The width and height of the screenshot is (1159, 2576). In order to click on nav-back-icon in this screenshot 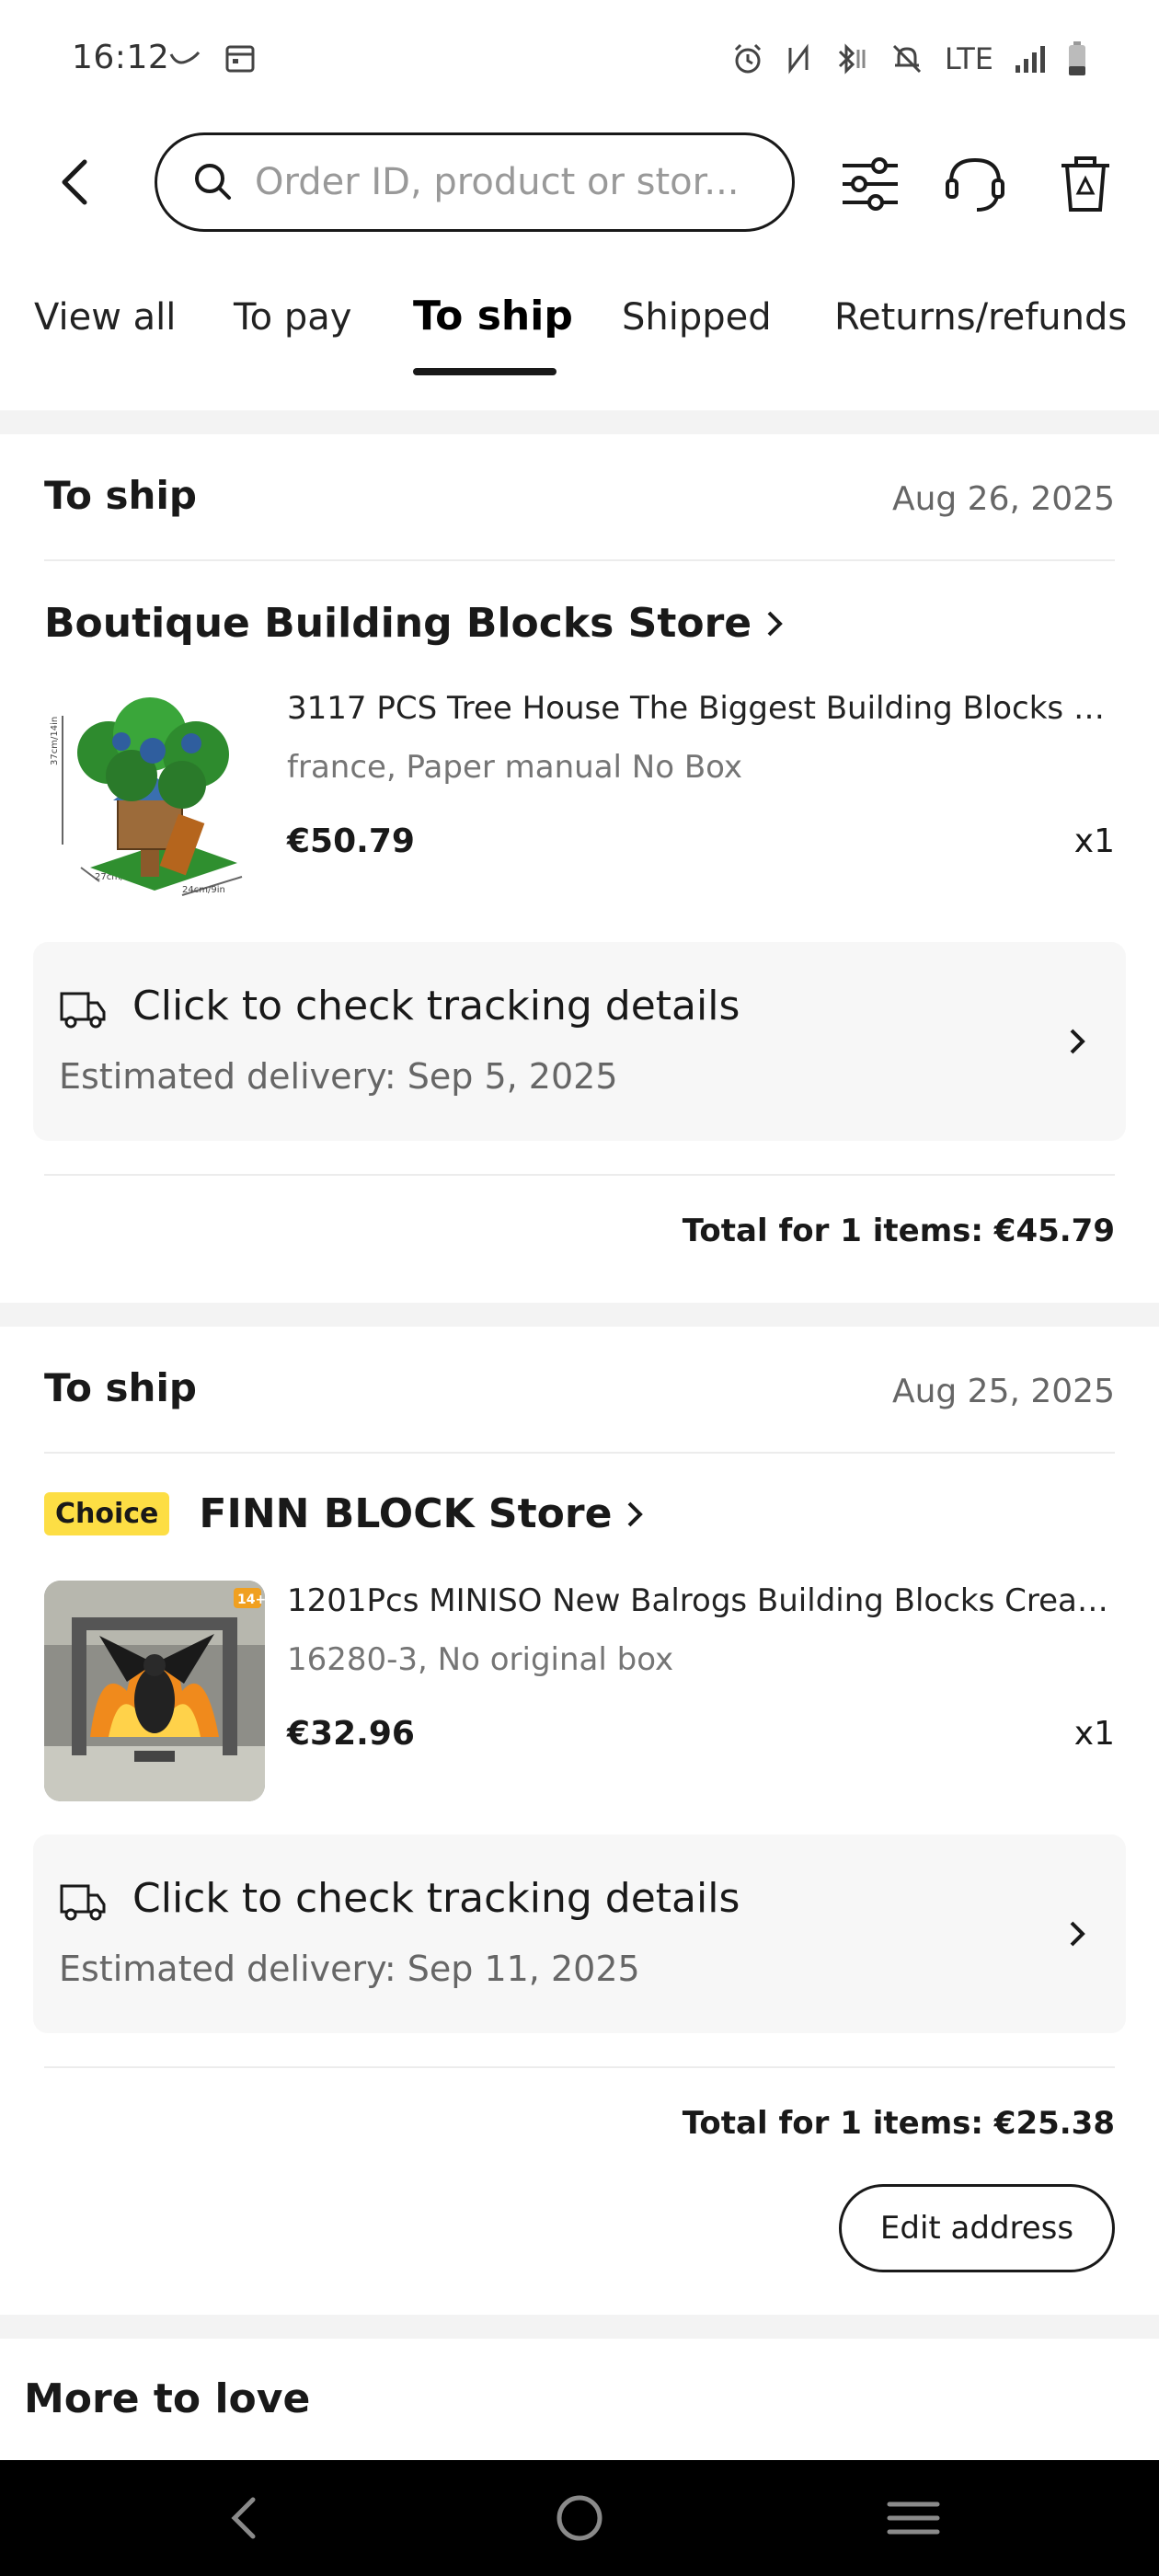, I will do `click(243, 2518)`.